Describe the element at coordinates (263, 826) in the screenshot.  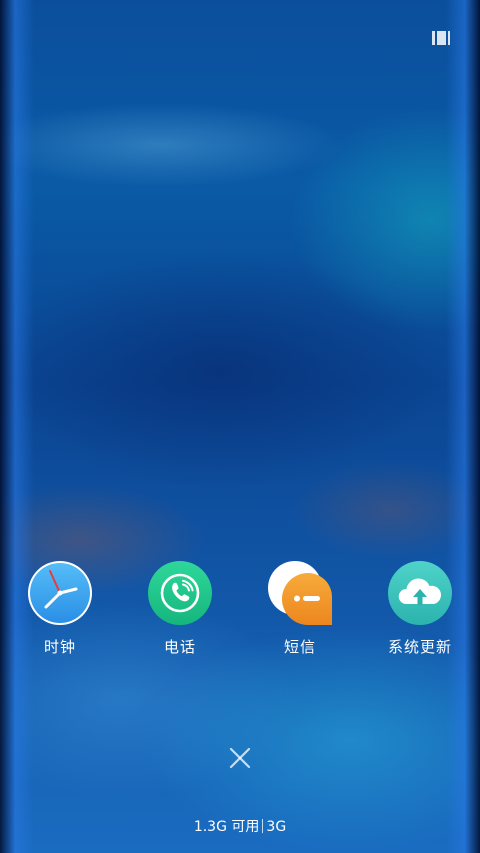
I see `memory-separator` at that location.